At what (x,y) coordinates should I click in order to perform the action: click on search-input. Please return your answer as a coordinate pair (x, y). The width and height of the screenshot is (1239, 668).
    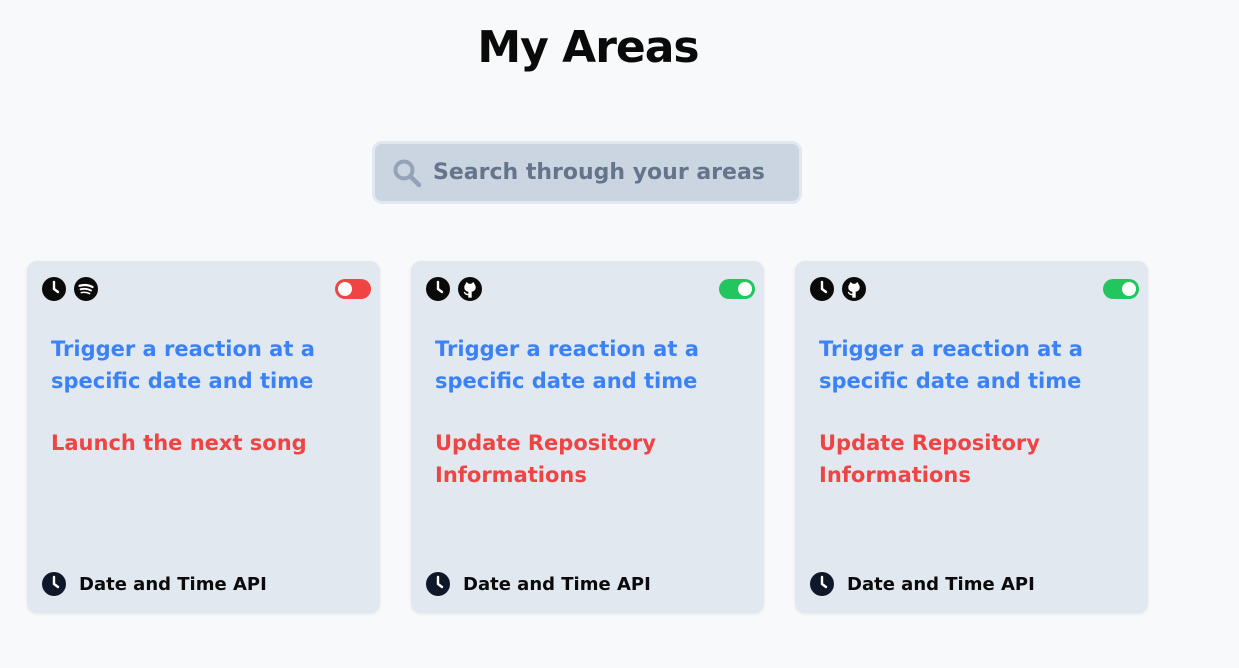
    Looking at the image, I should click on (603, 172).